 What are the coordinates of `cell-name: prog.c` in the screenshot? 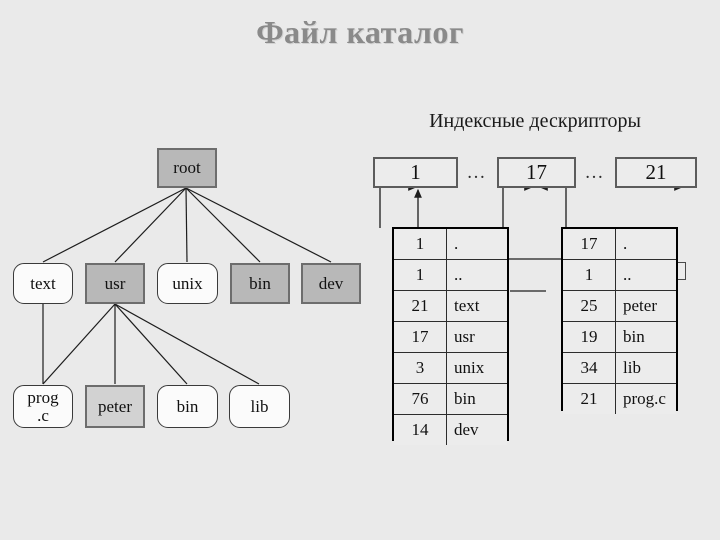 It's located at (645, 398).